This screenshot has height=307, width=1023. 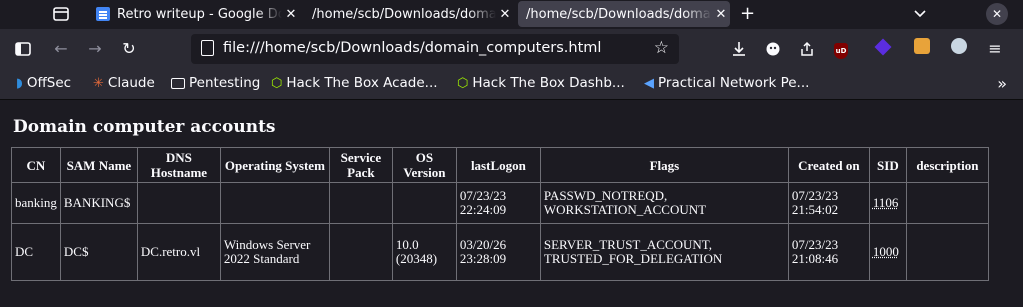 What do you see at coordinates (131, 83) in the screenshot?
I see `bookmark-label: Claude` at bounding box center [131, 83].